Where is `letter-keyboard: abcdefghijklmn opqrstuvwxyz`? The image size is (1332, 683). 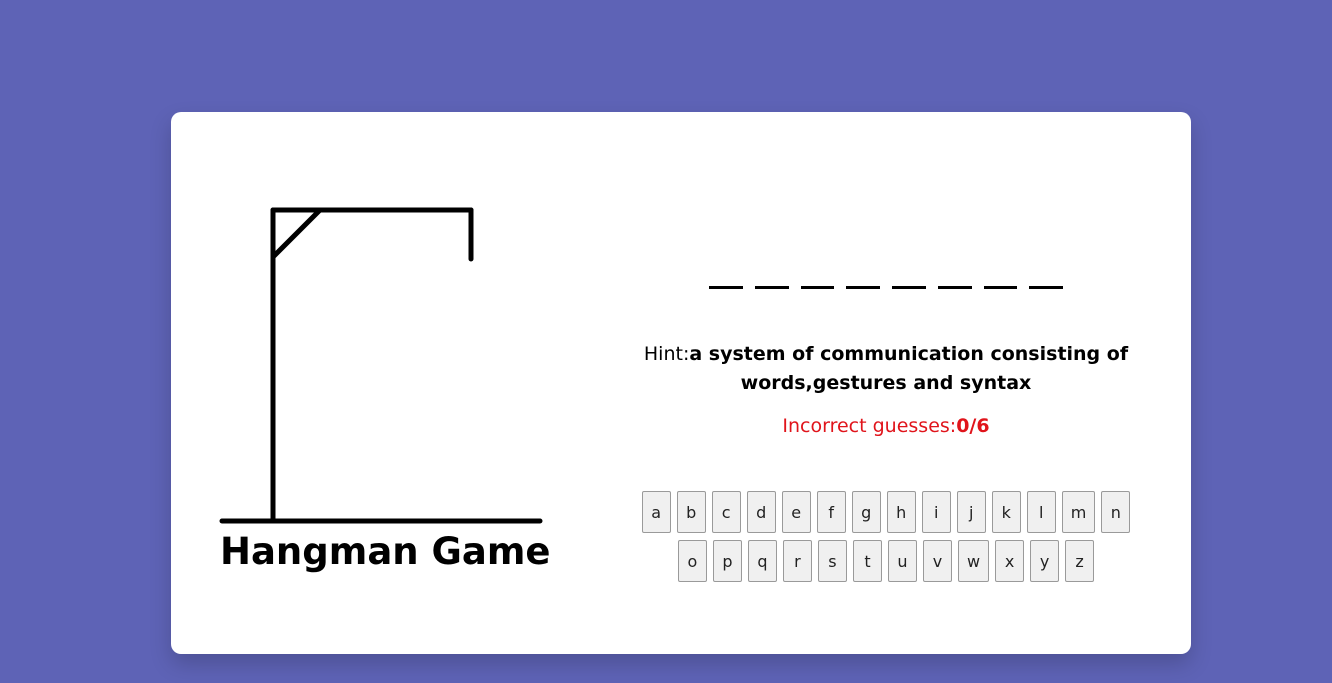
letter-keyboard: abcdefghijklmn opqrstuvwxyz is located at coordinates (886, 540).